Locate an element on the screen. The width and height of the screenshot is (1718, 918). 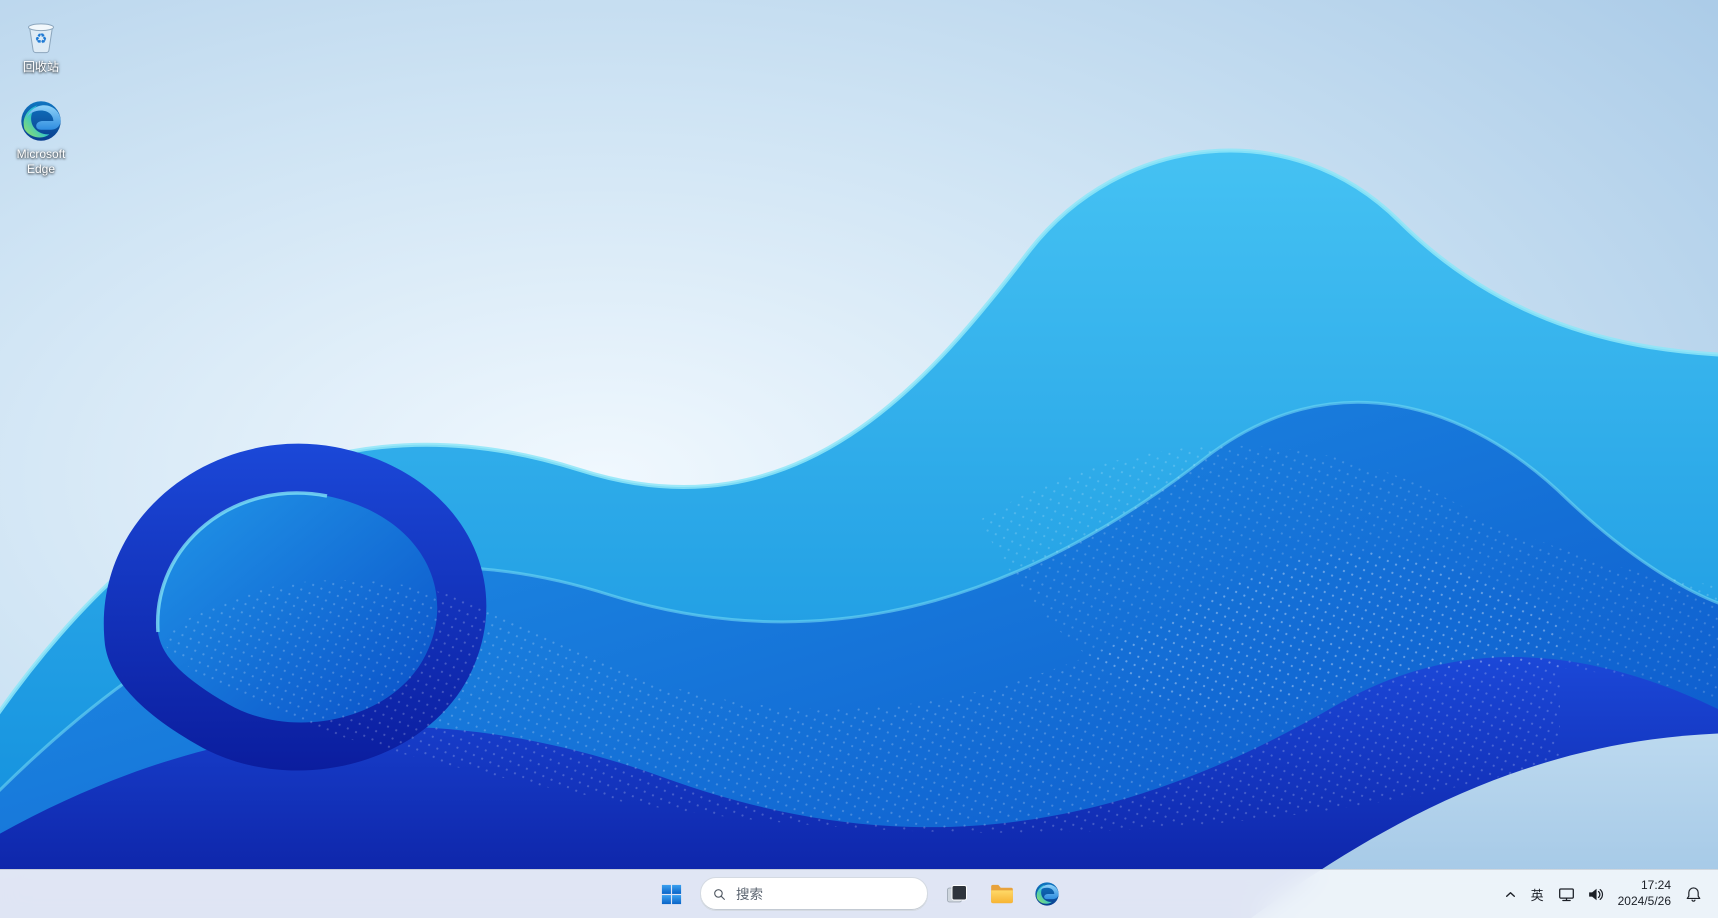
clock: 17:24 2024/5/26 is located at coordinates (1644, 894).